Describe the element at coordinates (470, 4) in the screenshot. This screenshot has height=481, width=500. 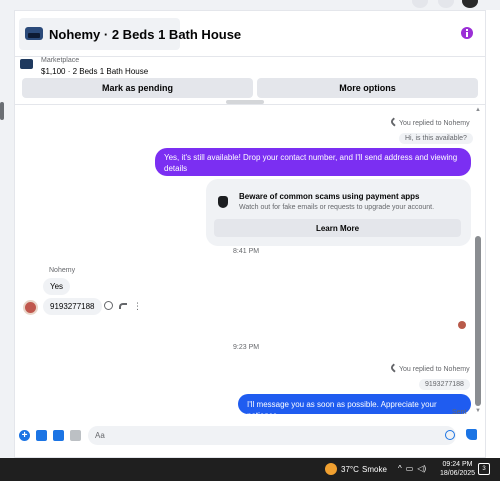
I see `profile-avatar-icon` at that location.